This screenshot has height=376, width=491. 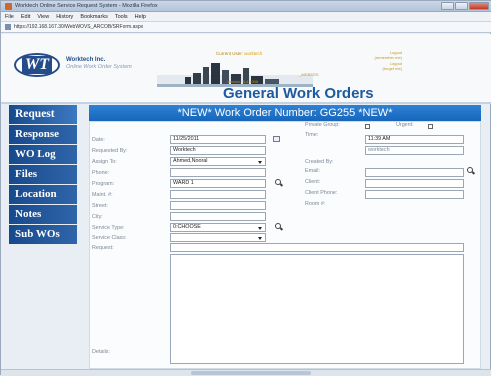 I want to click on created-by-field: worktech, so click(x=414, y=150).